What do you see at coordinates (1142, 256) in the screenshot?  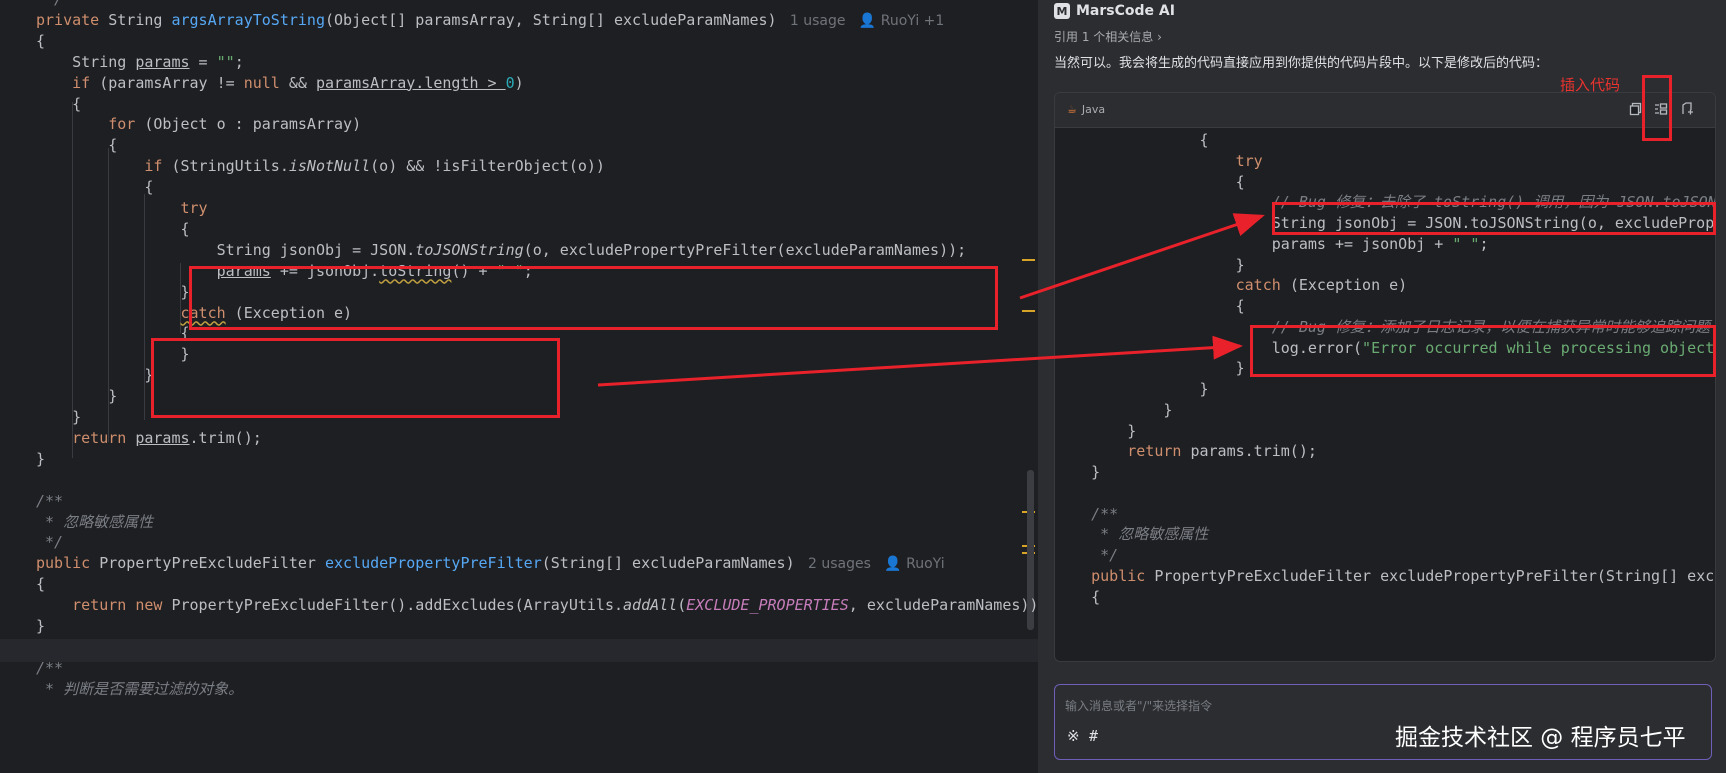 I see `arrow-to-fix1` at bounding box center [1142, 256].